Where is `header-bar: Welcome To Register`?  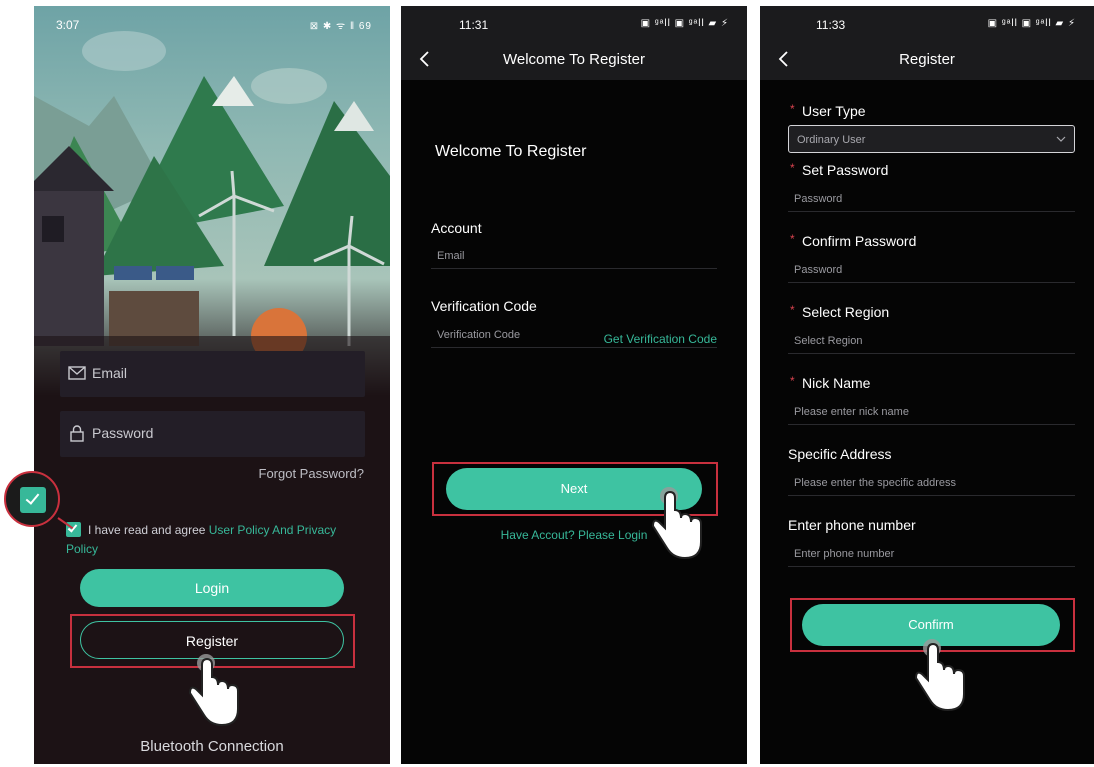 header-bar: Welcome To Register is located at coordinates (574, 60).